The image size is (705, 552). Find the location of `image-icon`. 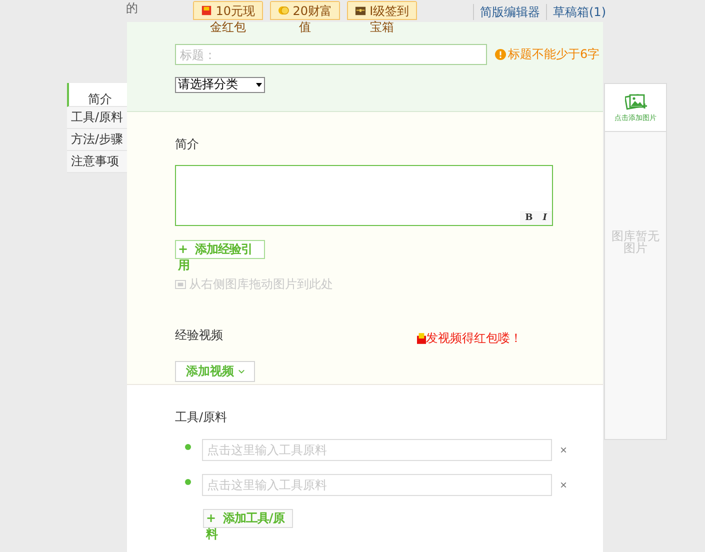

image-icon is located at coordinates (180, 284).